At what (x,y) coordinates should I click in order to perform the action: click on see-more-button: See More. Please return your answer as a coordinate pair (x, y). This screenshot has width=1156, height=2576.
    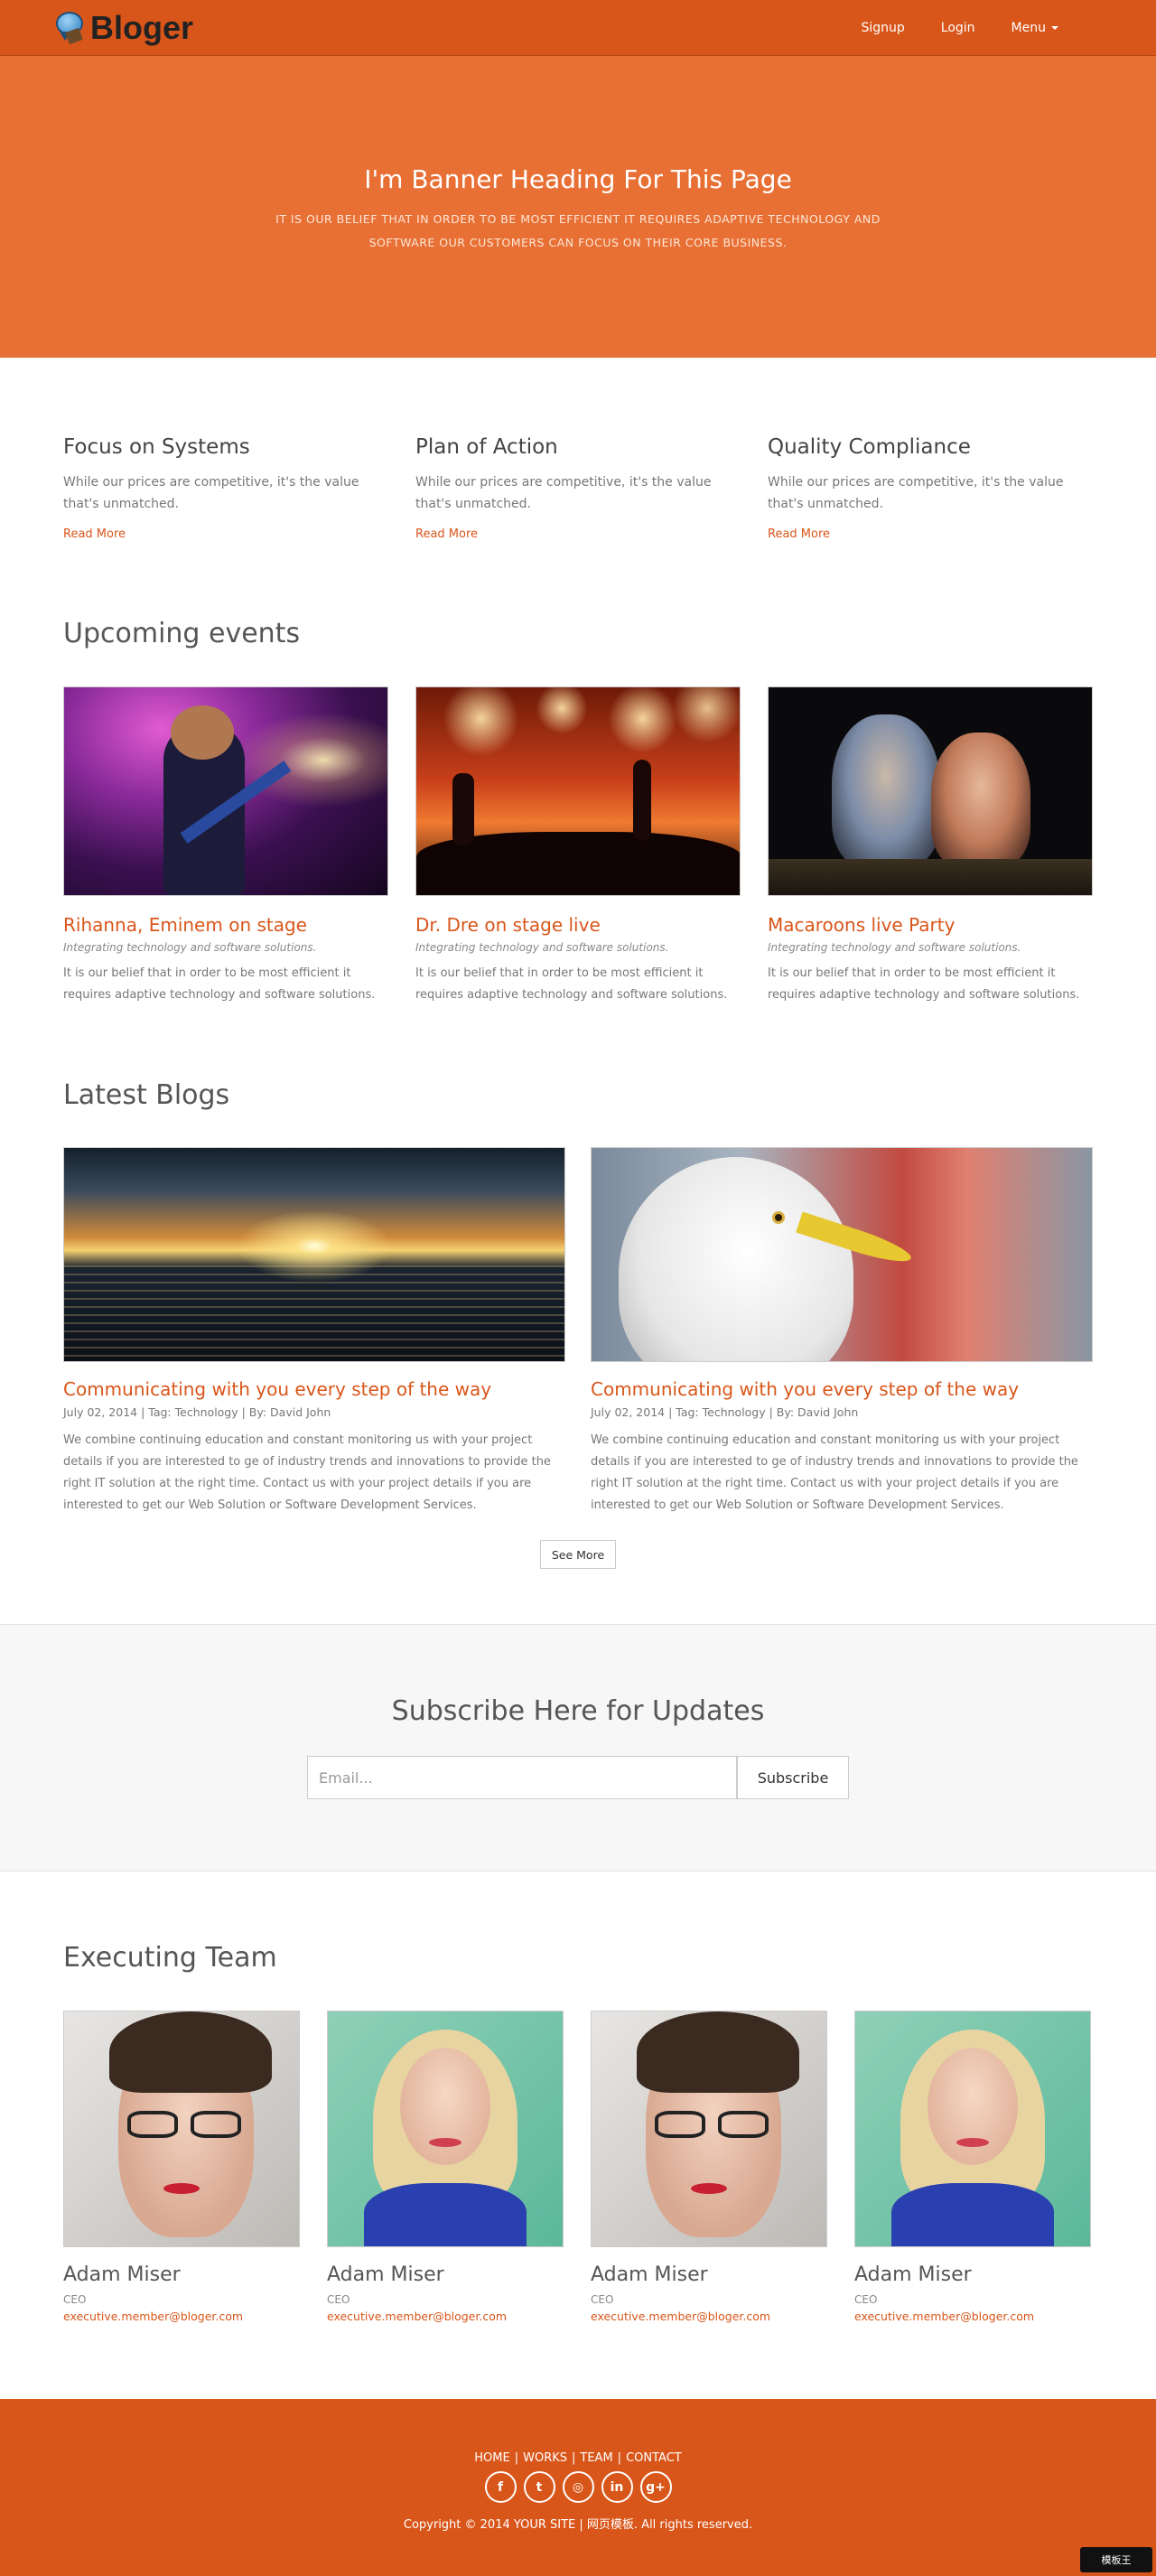
    Looking at the image, I should click on (578, 1554).